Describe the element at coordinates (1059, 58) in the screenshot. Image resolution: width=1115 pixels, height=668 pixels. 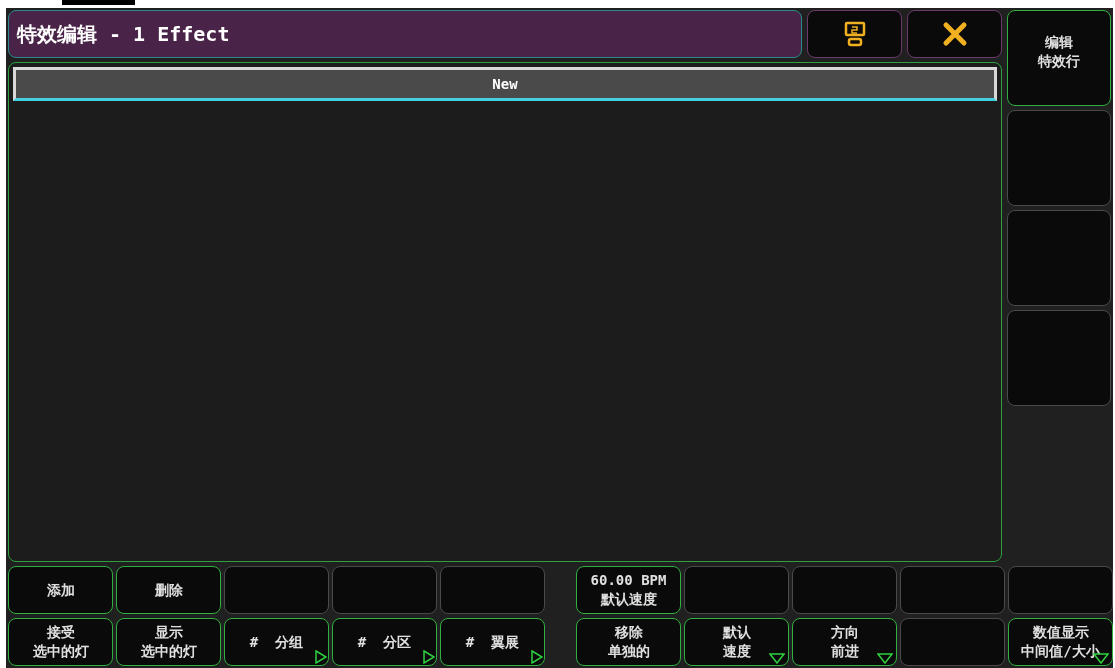
I see `function-button: 编辑 特效行` at that location.